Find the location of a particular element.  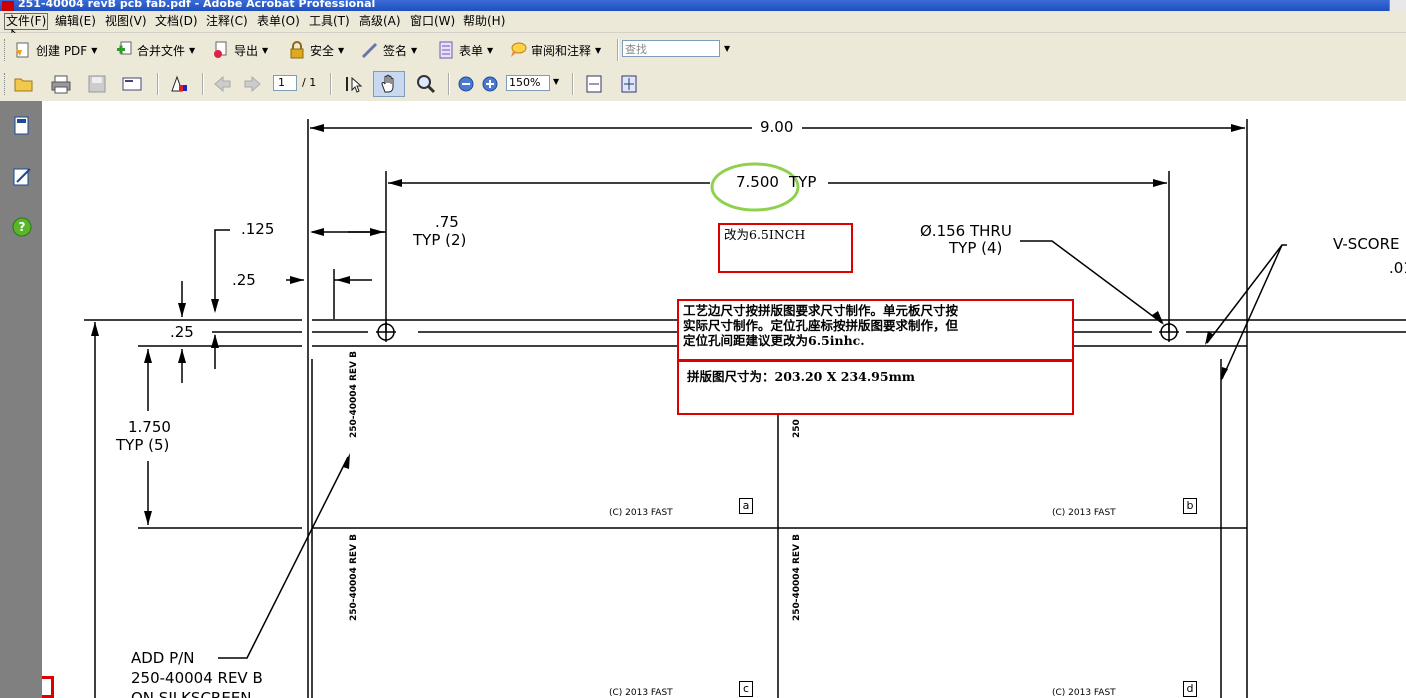

window-control-button is located at coordinates (1397, 5).